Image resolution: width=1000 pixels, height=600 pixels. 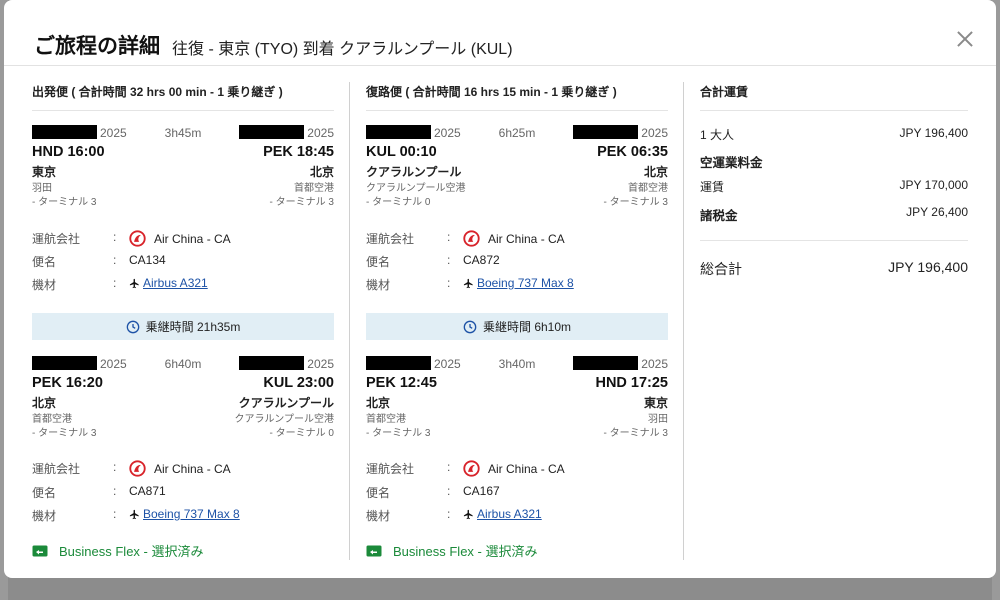 What do you see at coordinates (500, 33) in the screenshot?
I see `modal-header: ご旅程の詳細 往復 - 東京 (TYO) 到着 クアラルンプール (KUL)` at bounding box center [500, 33].